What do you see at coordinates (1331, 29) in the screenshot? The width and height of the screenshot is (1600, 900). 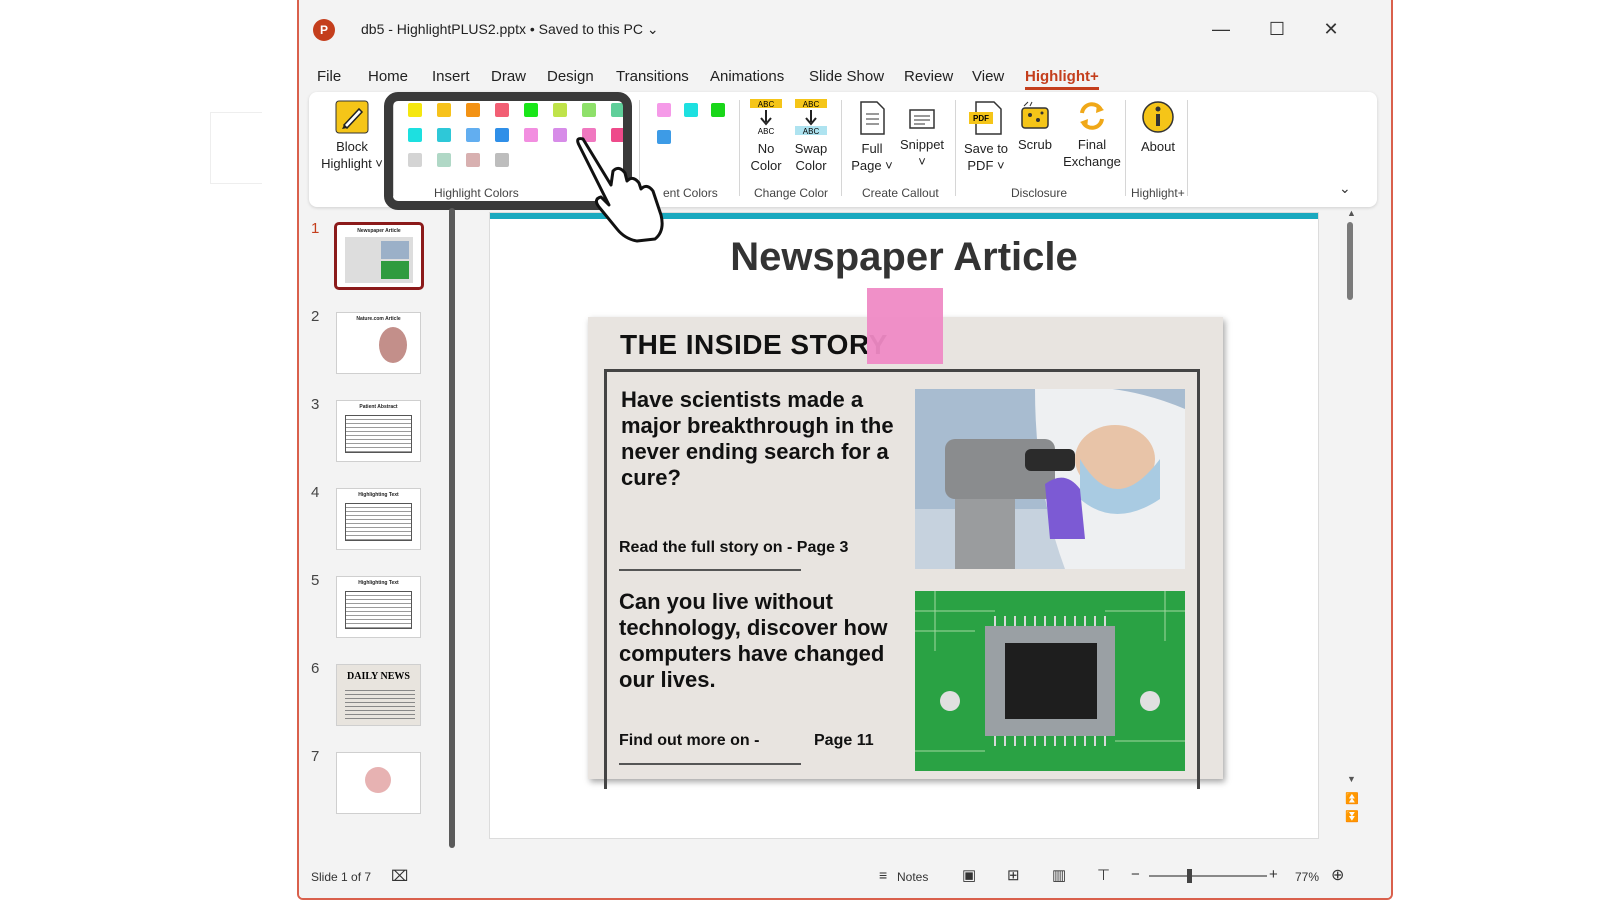 I see `close-button: ✕` at bounding box center [1331, 29].